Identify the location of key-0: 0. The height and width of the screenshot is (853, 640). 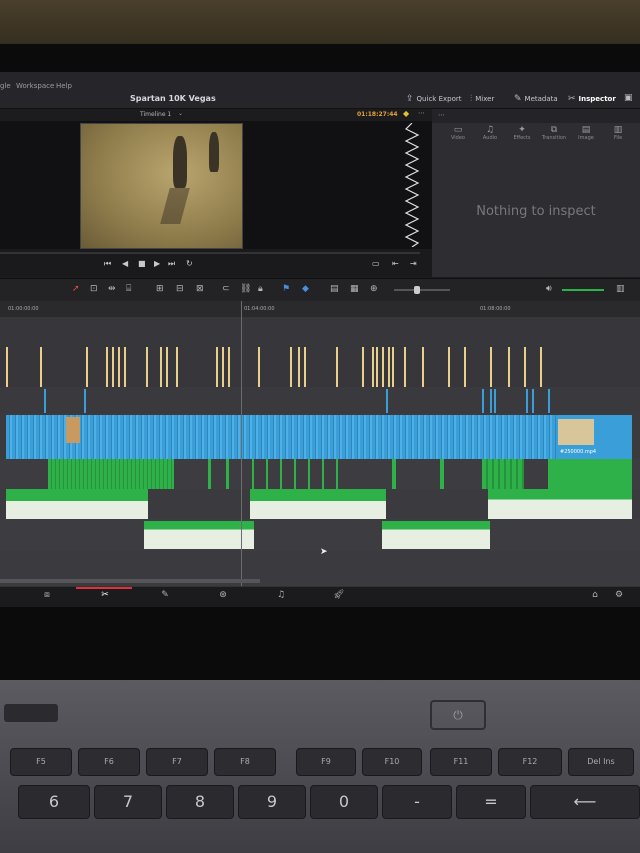
(344, 802).